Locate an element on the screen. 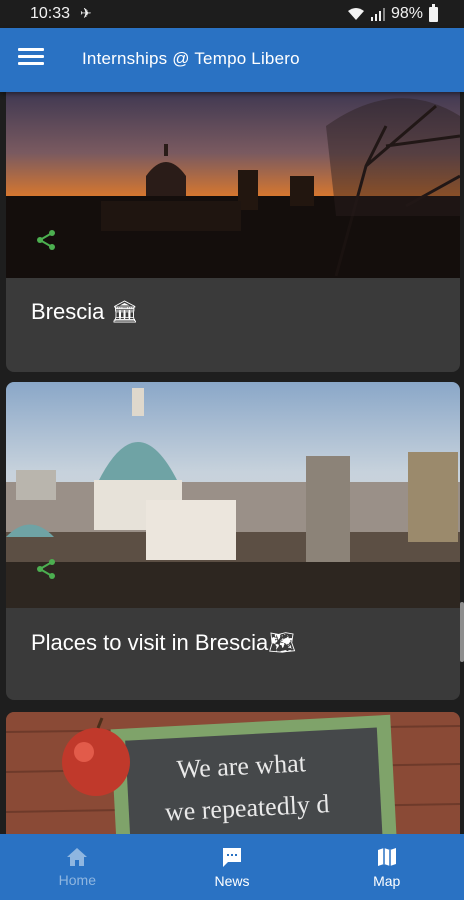 This screenshot has height=900, width=464. card-title-text: Brescia is located at coordinates (68, 311).